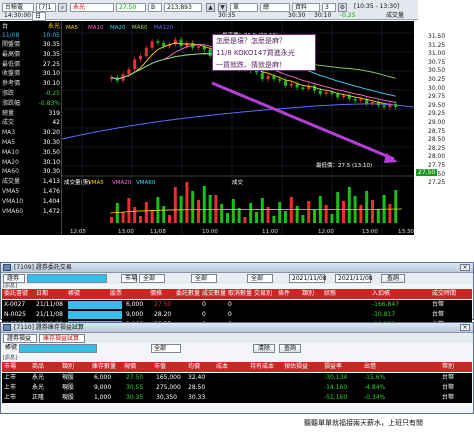  What do you see at coordinates (262, 367) in the screenshot?
I see `inventory-header-cell: 持有成本` at bounding box center [262, 367].